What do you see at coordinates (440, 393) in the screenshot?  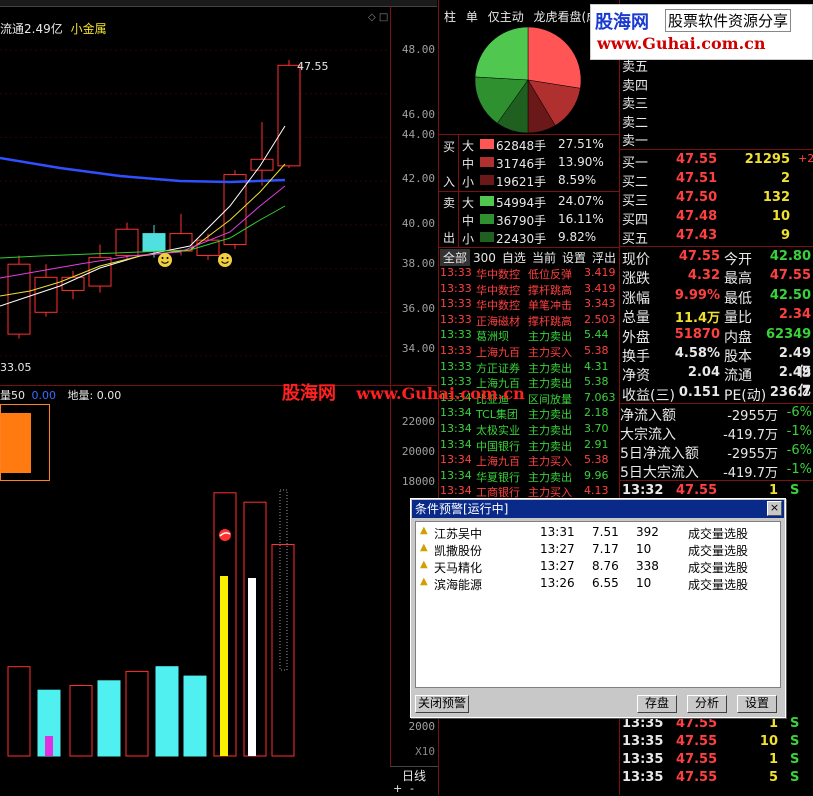 I see `watermark-overlay-url: www.Guhai.com.cn` at bounding box center [440, 393].